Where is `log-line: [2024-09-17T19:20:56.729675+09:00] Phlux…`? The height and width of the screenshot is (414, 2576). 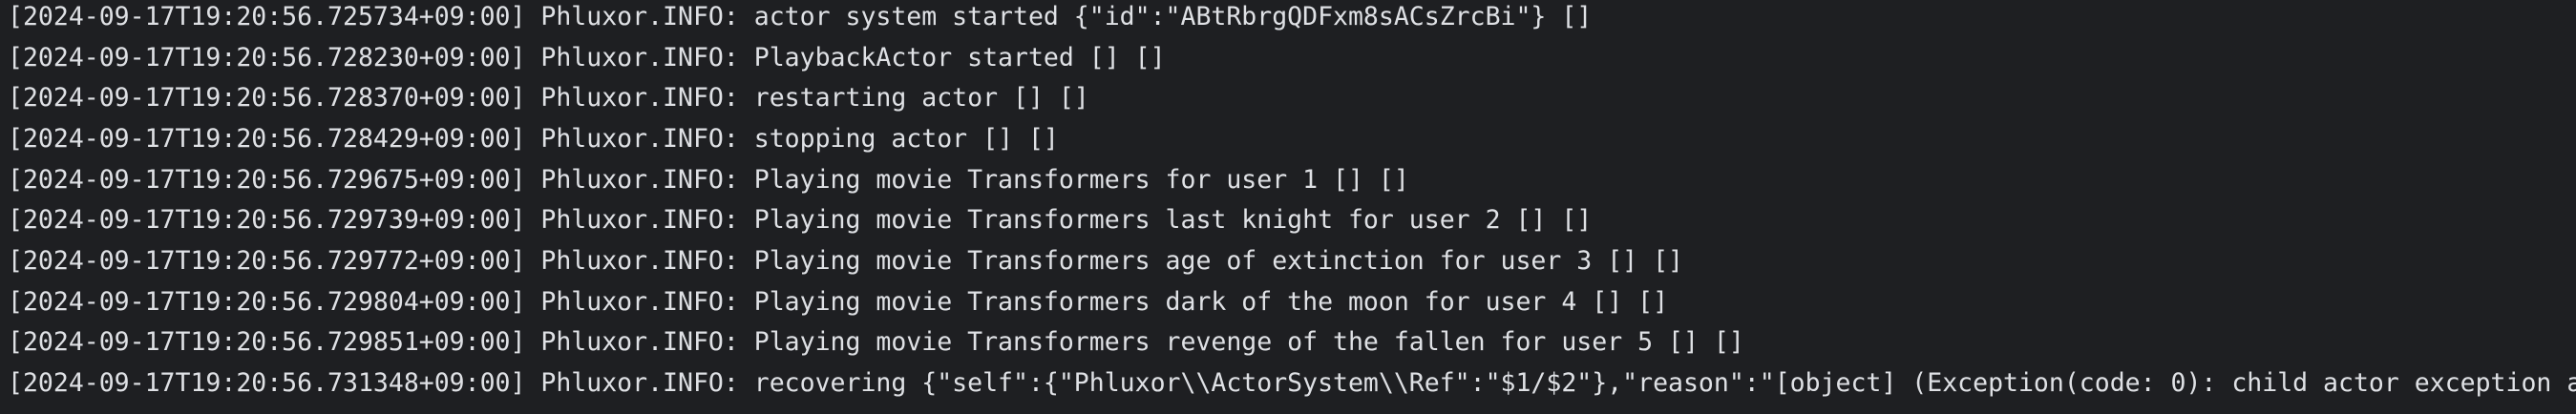 log-line: [2024-09-17T19:20:56.729675+09:00] Phlux… is located at coordinates (708, 180).